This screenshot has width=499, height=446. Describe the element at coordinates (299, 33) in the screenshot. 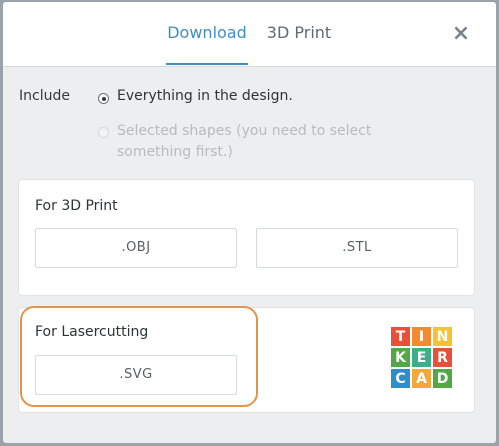

I see `tab-3d-print: 3D Print` at that location.